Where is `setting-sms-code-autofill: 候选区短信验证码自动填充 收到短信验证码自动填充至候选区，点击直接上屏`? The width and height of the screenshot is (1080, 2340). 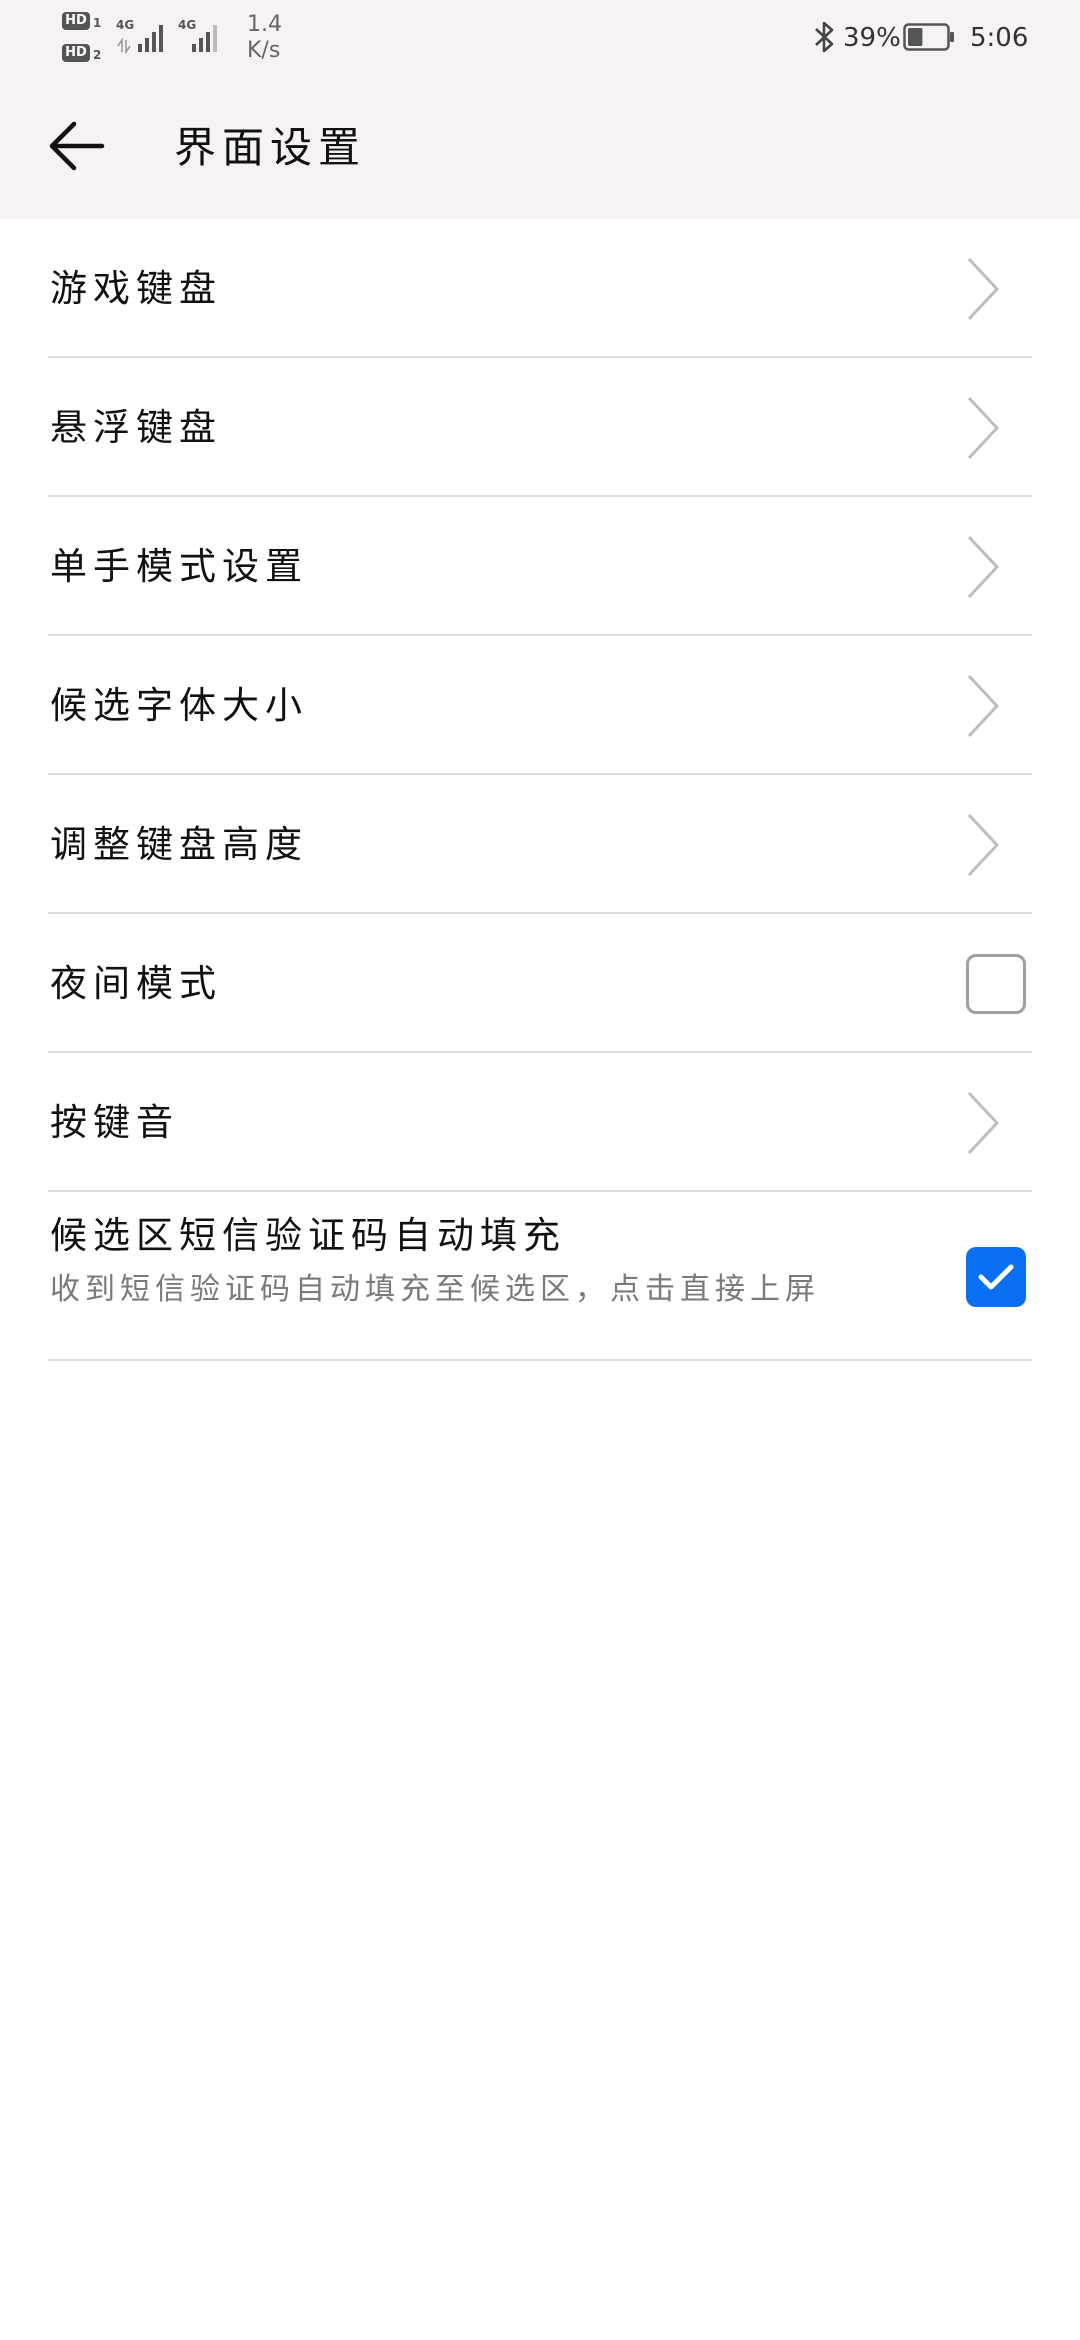 setting-sms-code-autofill: 候选区短信验证码自动填充 收到短信验证码自动填充至候选区，点击直接上屏 is located at coordinates (540, 1276).